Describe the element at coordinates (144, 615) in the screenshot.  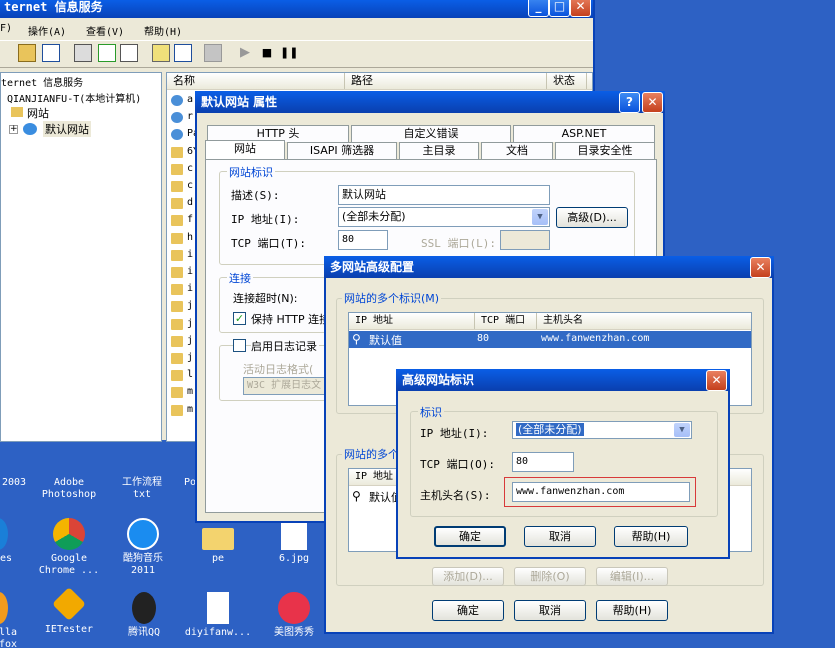
I see `desktop-icon-qq: 腾讯QQ` at that location.